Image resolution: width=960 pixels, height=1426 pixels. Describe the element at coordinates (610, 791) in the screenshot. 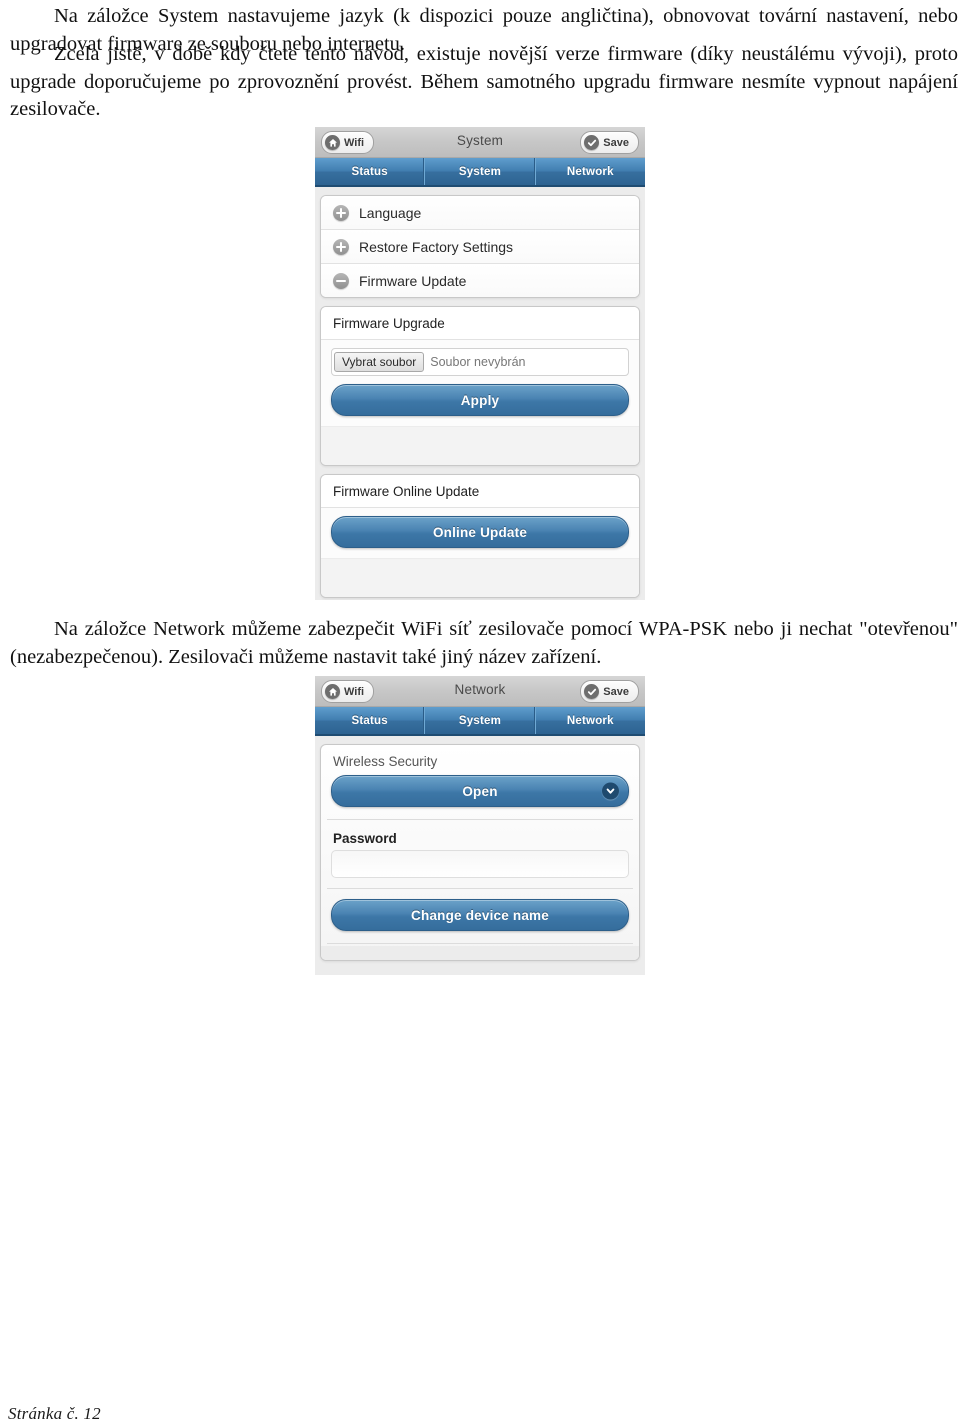

I see `chevron-down-icon` at that location.